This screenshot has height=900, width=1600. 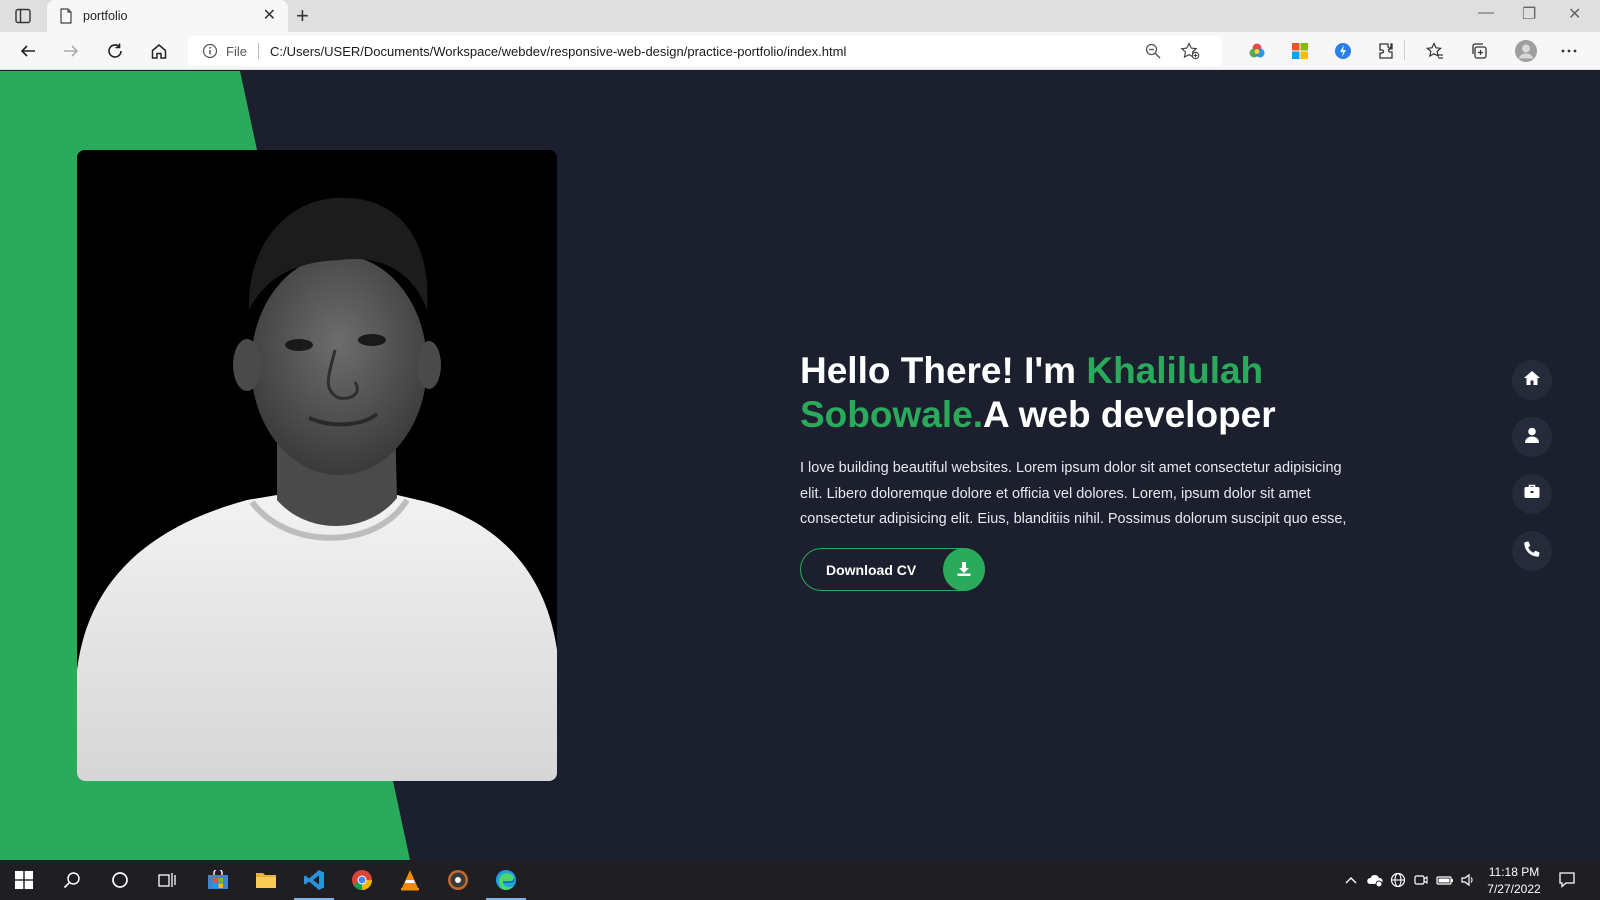 I want to click on minimize-icon: —, so click(x=1486, y=13).